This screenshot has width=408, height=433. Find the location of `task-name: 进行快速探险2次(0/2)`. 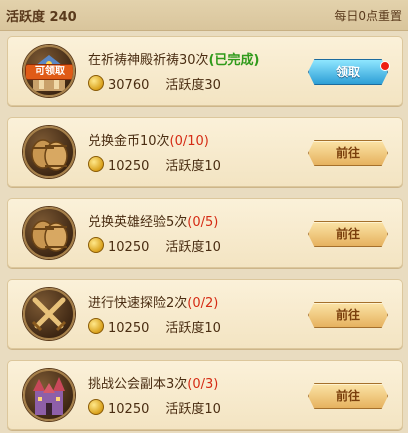

task-name: 进行快速探险2次(0/2) is located at coordinates (153, 303).